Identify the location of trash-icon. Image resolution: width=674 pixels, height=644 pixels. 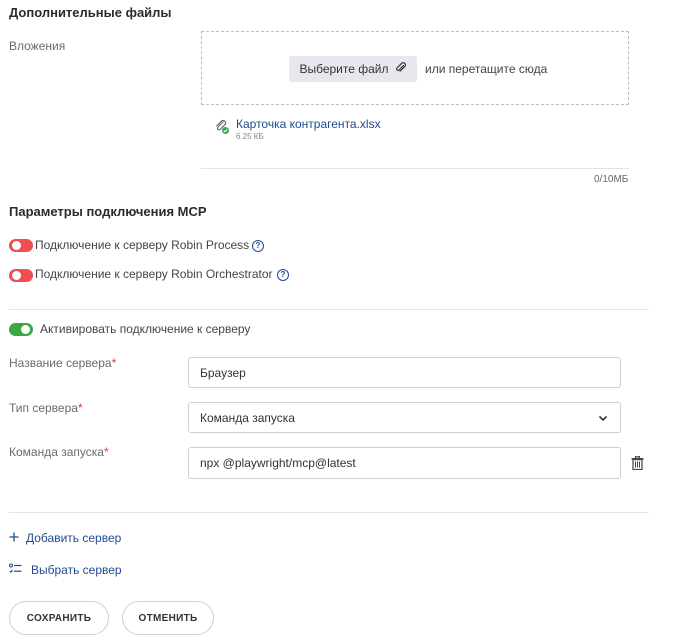
(637, 465).